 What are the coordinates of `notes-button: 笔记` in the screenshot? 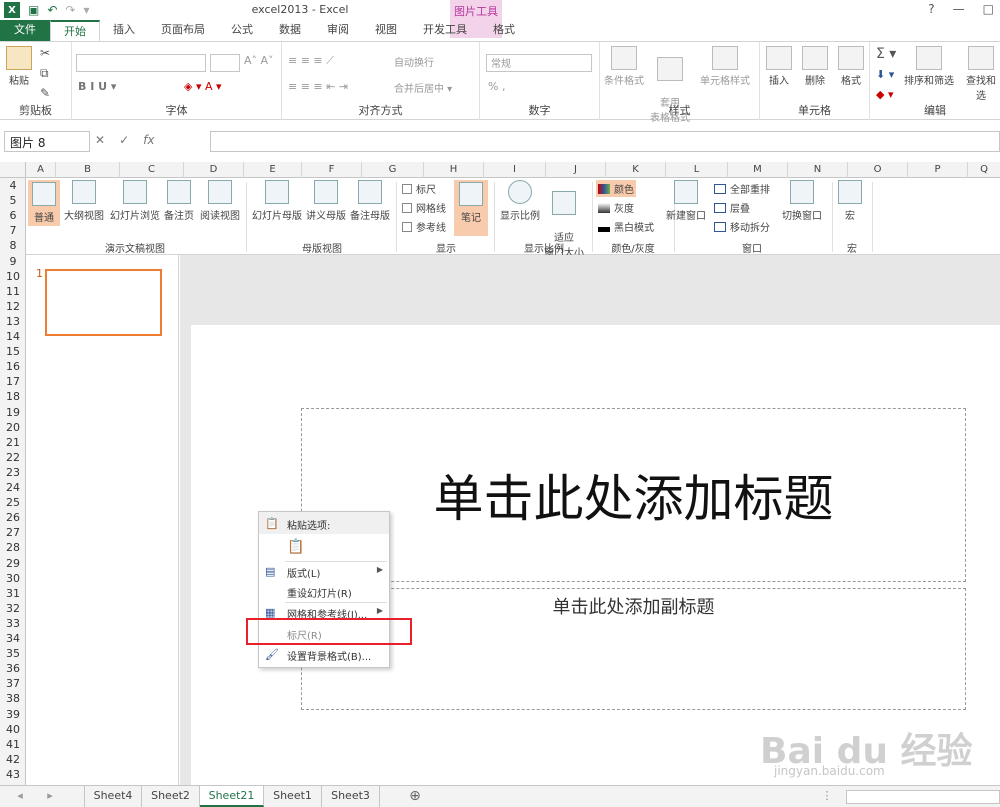 It's located at (471, 208).